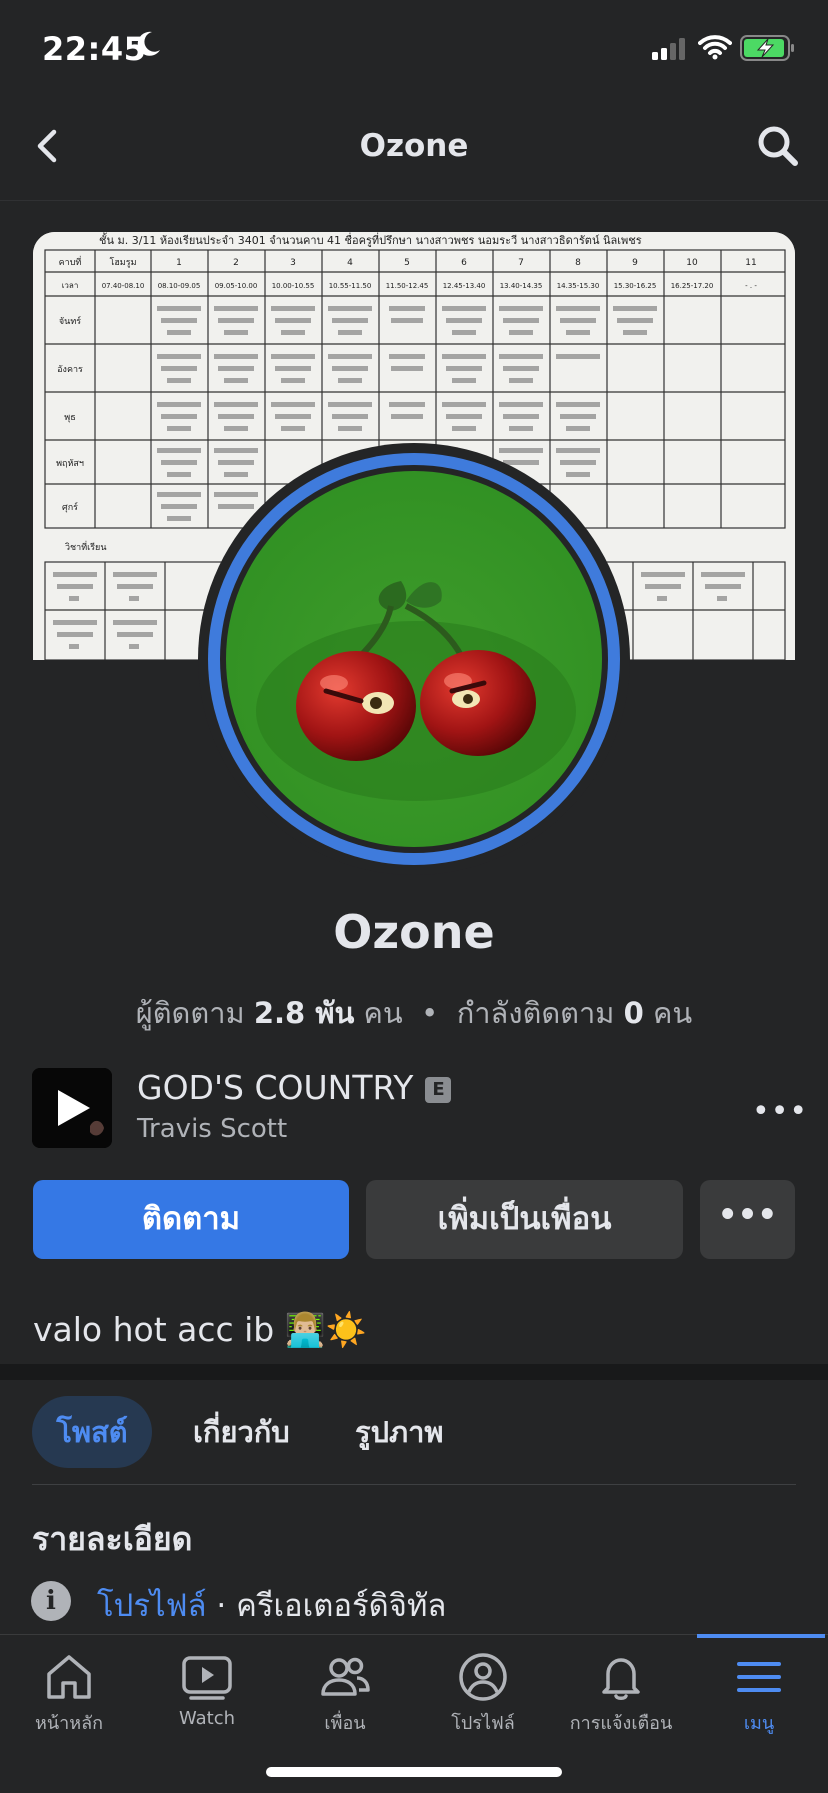  I want to click on follower-stats: ผู้ติดตาม 2.8 พัน คน • กำลังติดตาม 0 คน, so click(414, 1013).